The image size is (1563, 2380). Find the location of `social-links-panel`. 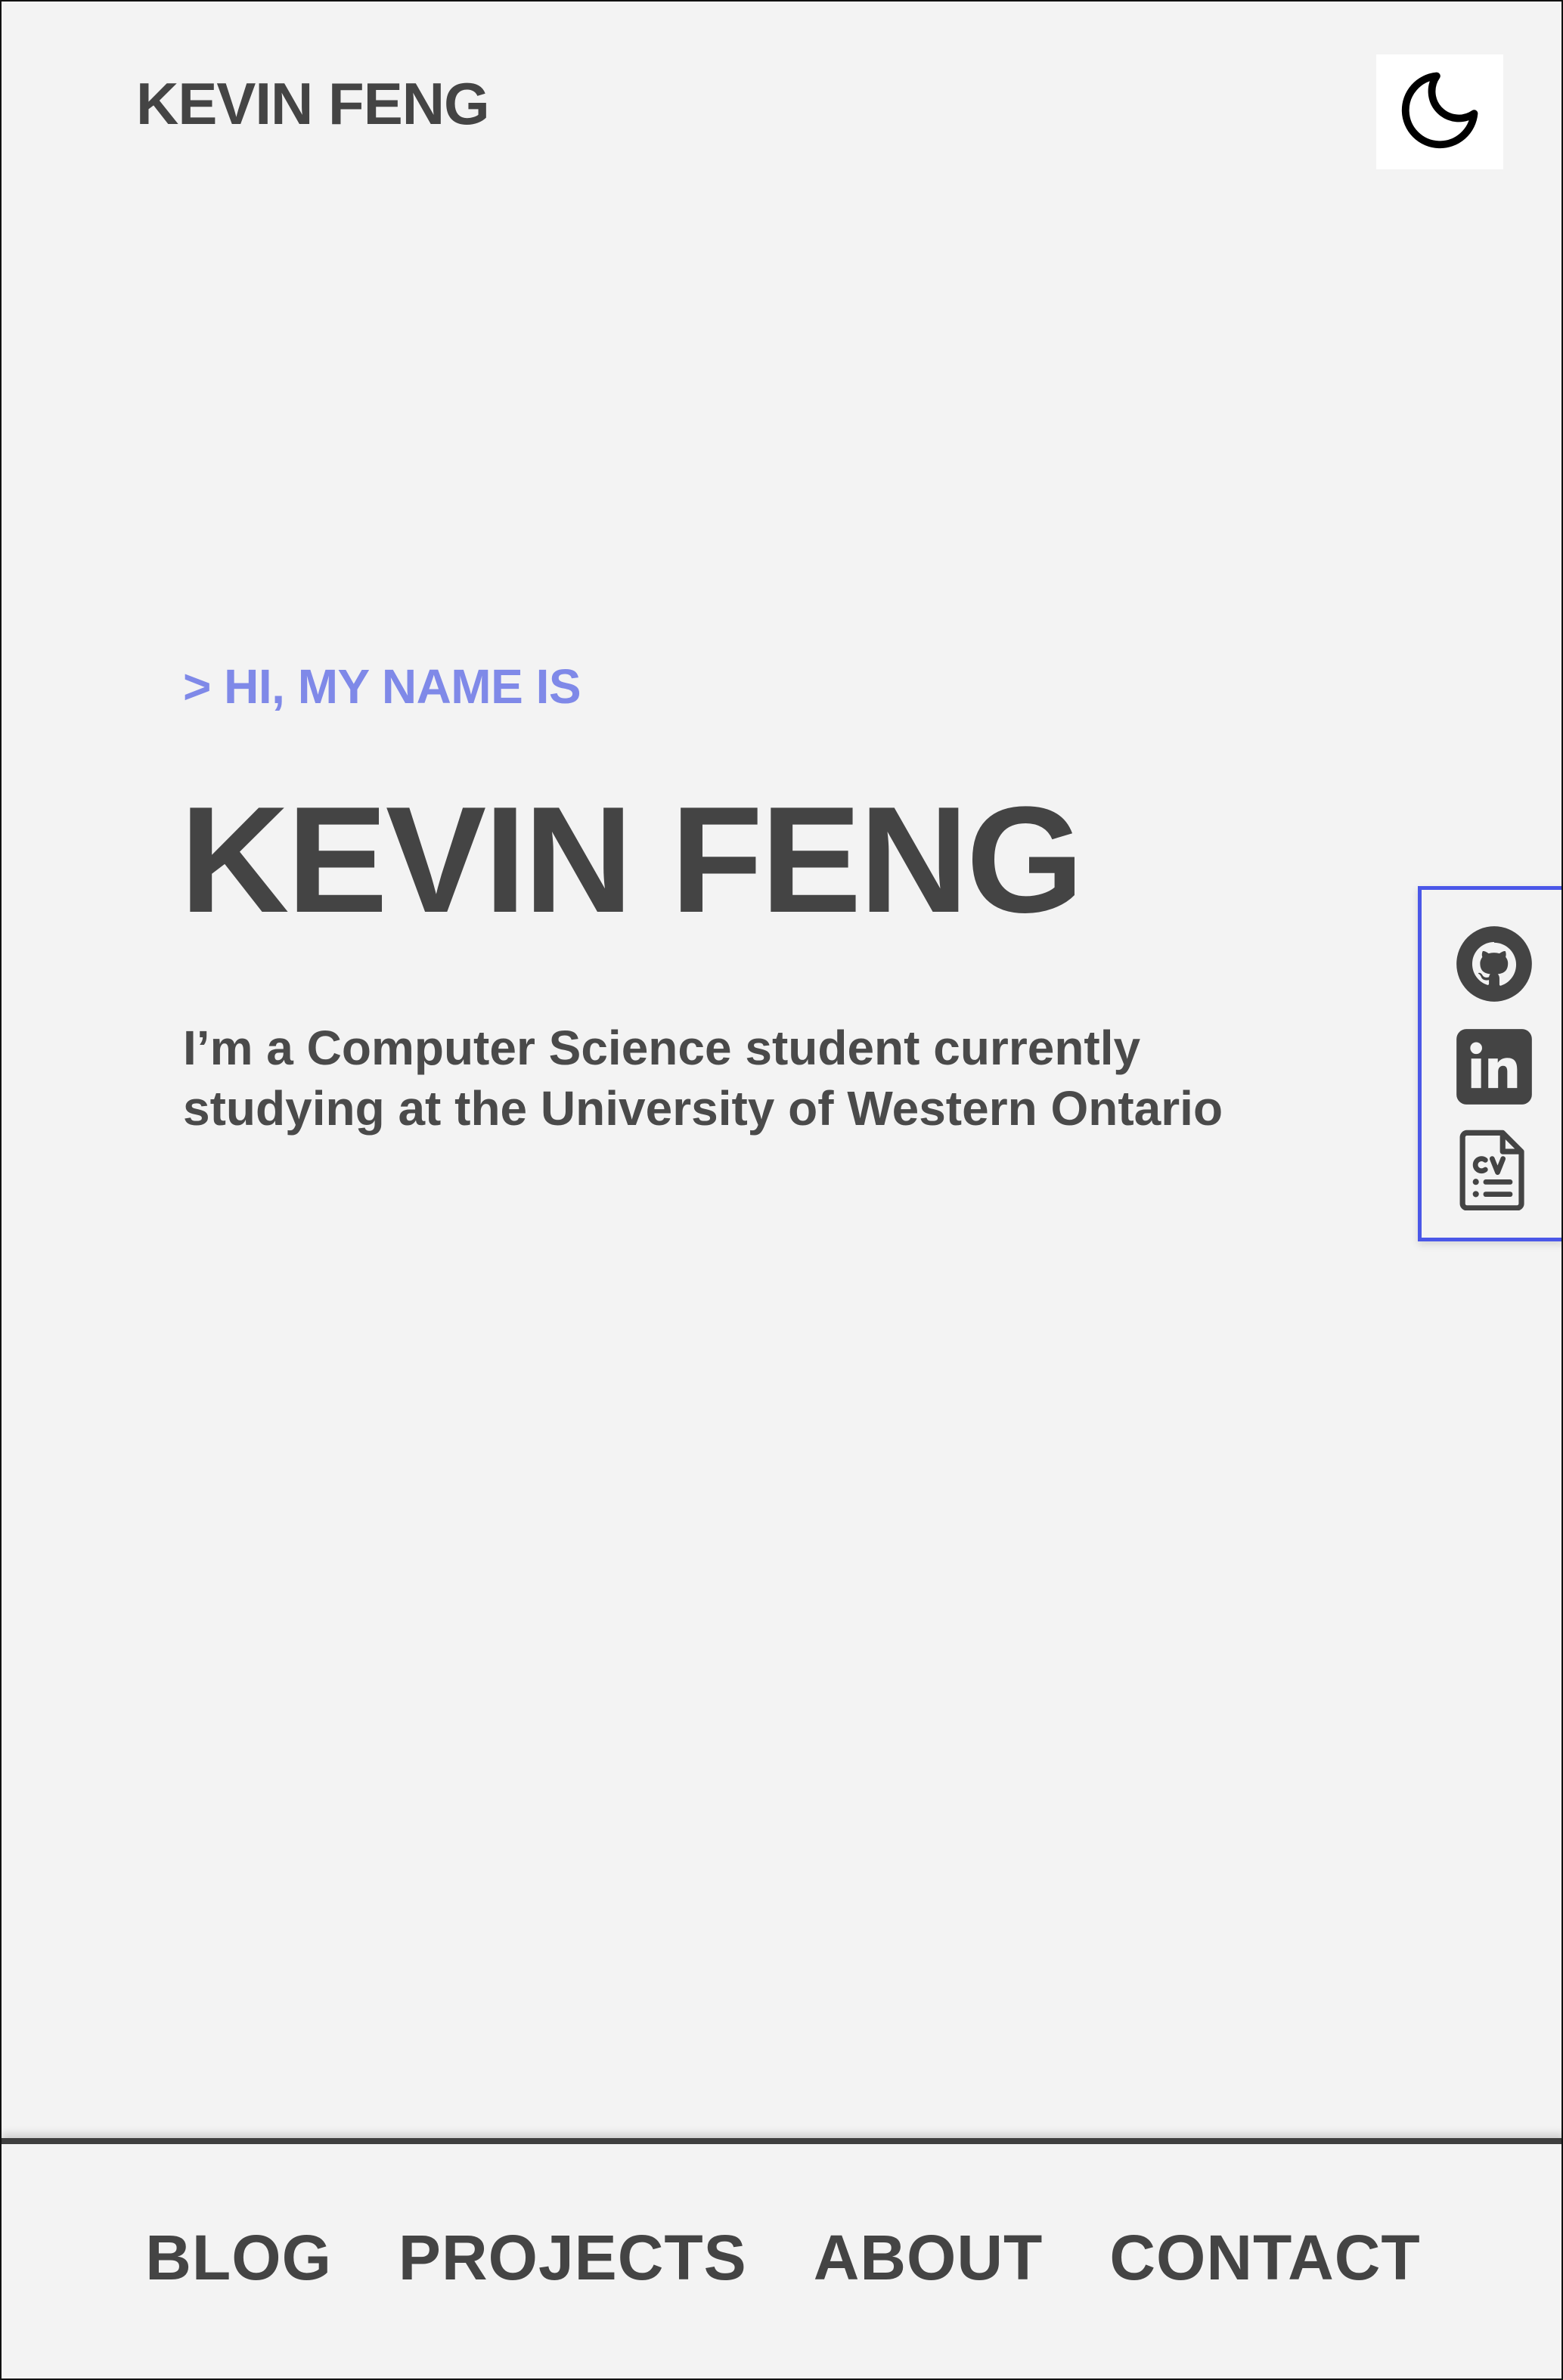

social-links-panel is located at coordinates (1490, 1063).